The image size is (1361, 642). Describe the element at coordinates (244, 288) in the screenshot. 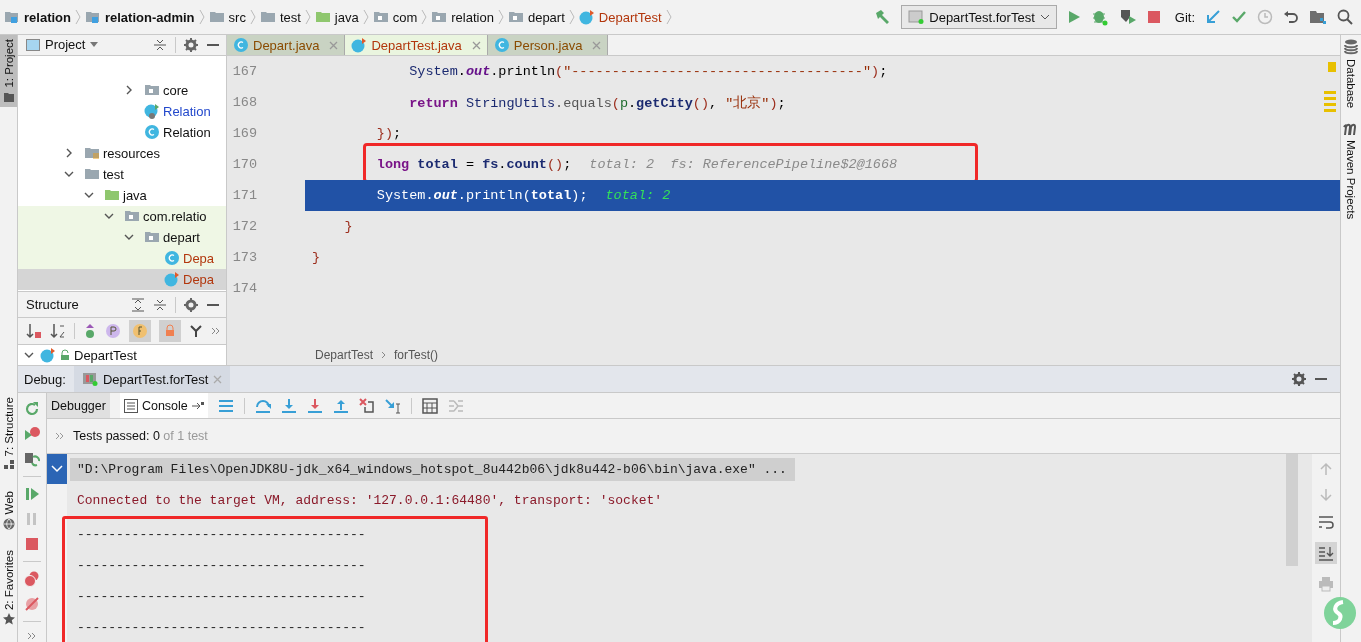

I see `line-number: 174` at that location.